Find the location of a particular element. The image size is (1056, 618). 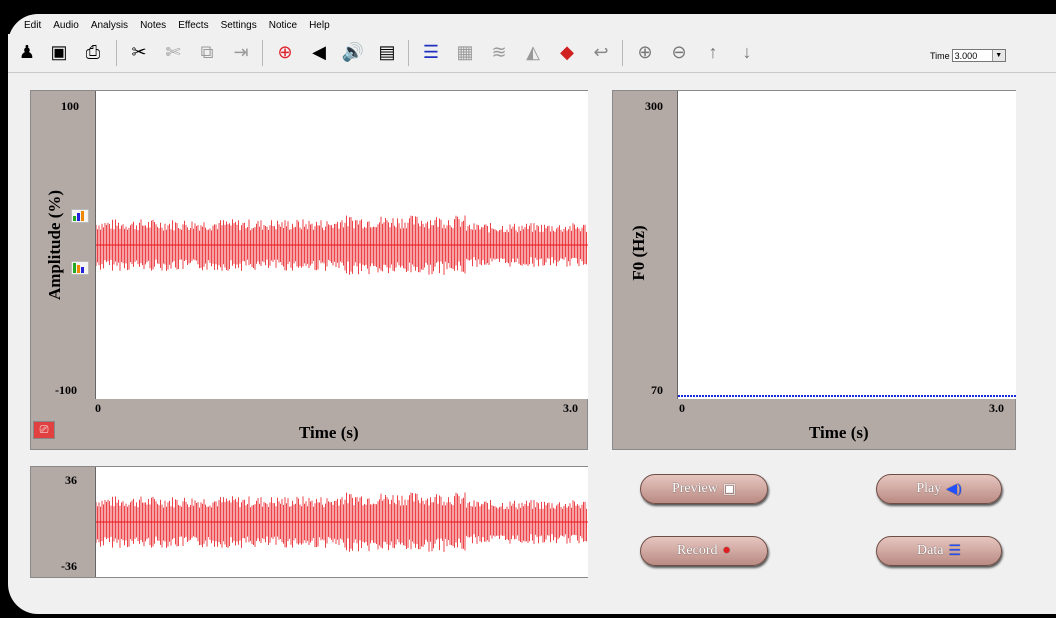

f0-xlabel: Time (s) is located at coordinates (839, 432).